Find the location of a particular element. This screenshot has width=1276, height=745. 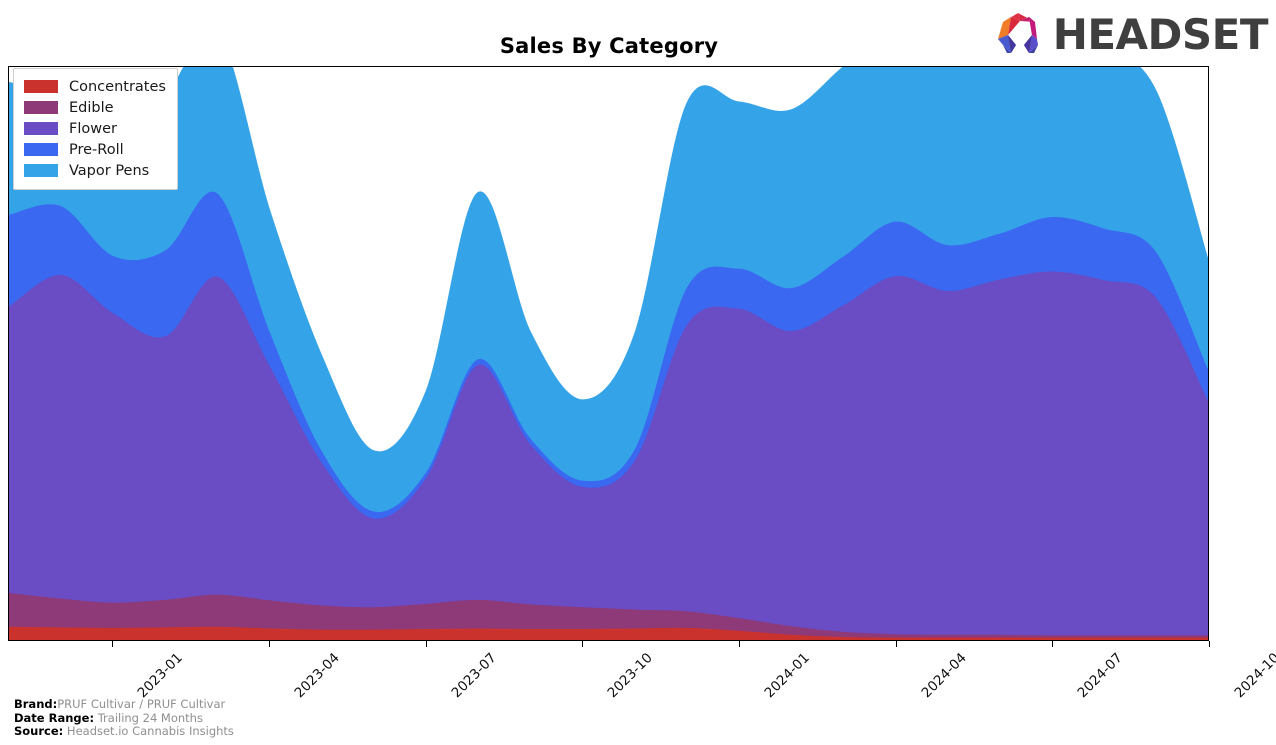

footer-brand-key: Brand: is located at coordinates (36, 704).